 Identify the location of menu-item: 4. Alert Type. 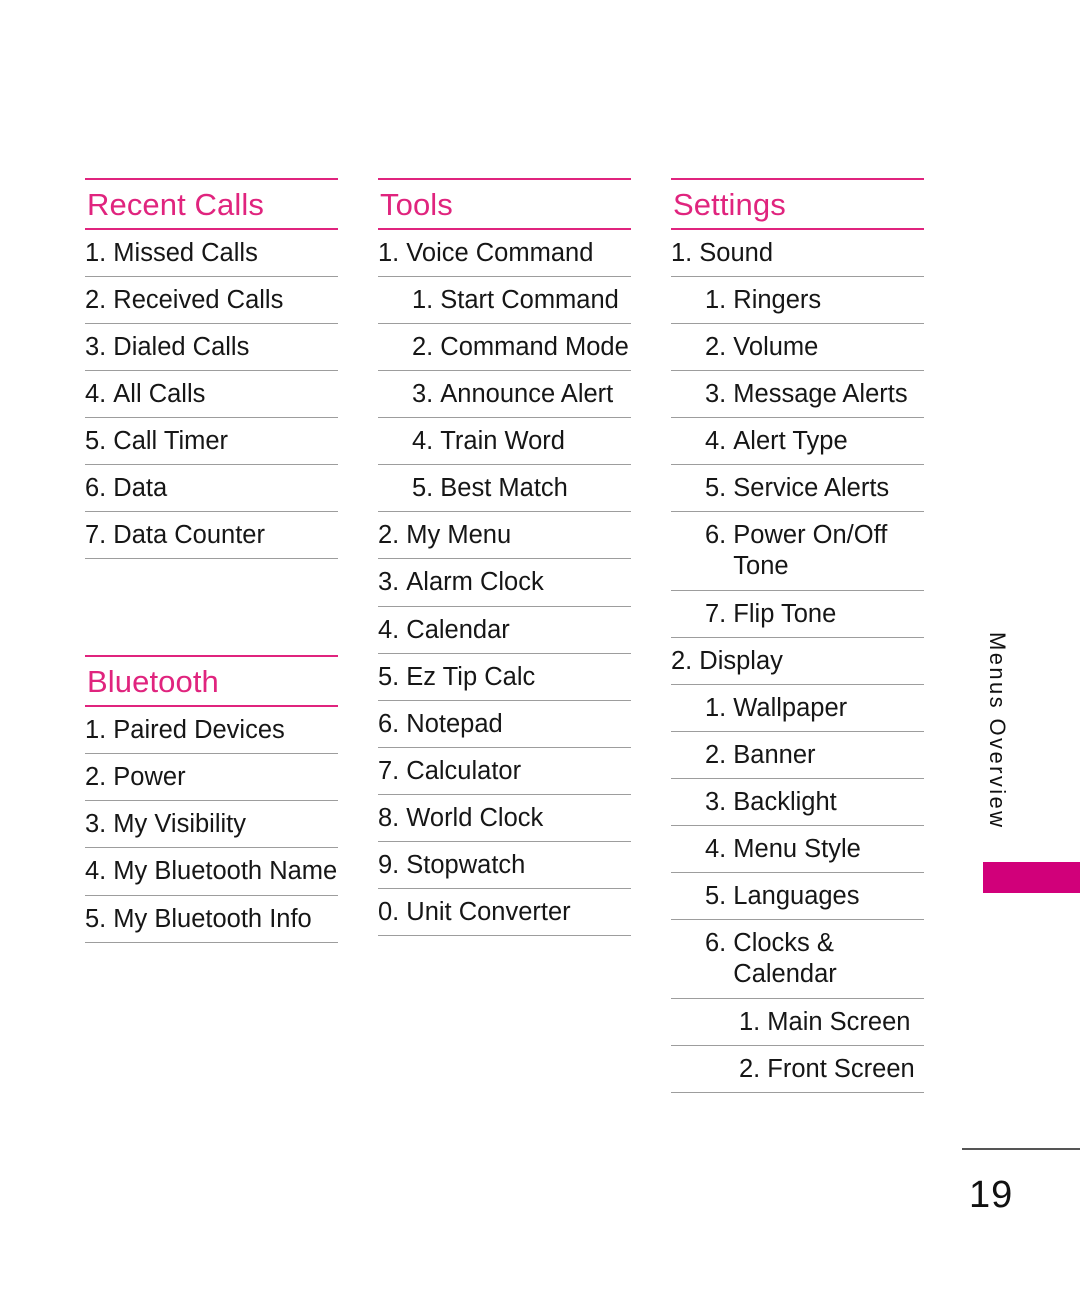
(797, 442).